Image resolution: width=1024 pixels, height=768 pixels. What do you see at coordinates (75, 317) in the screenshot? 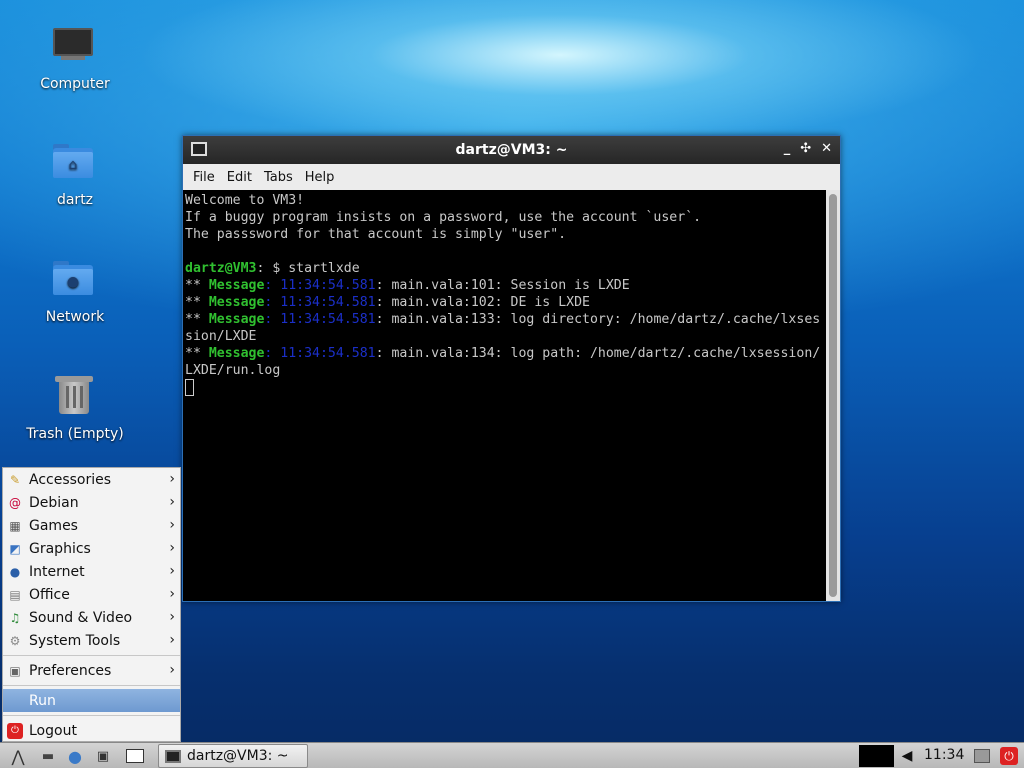
I see `desktop-icon-label: Network` at bounding box center [75, 317].